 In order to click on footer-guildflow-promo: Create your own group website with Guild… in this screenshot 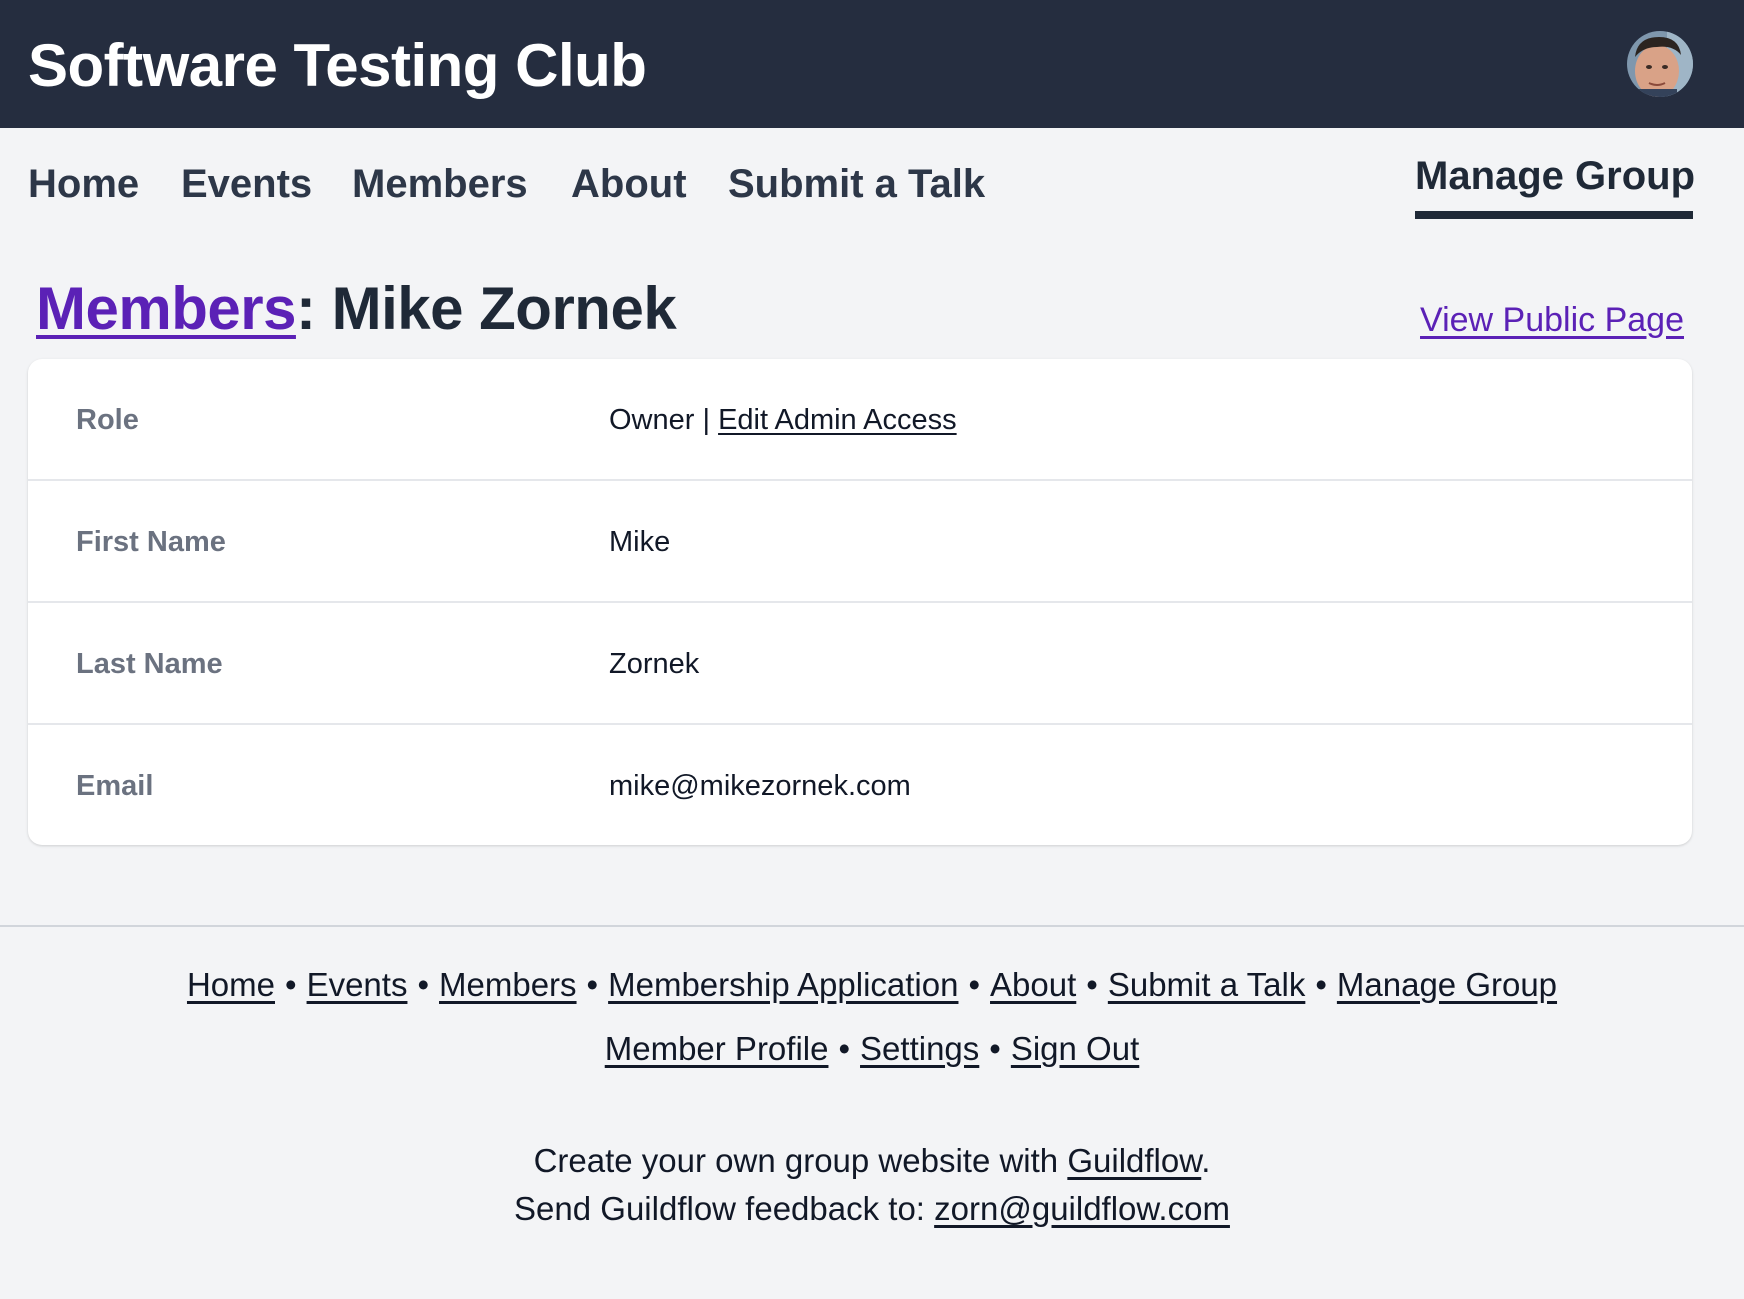, I will do `click(872, 1161)`.